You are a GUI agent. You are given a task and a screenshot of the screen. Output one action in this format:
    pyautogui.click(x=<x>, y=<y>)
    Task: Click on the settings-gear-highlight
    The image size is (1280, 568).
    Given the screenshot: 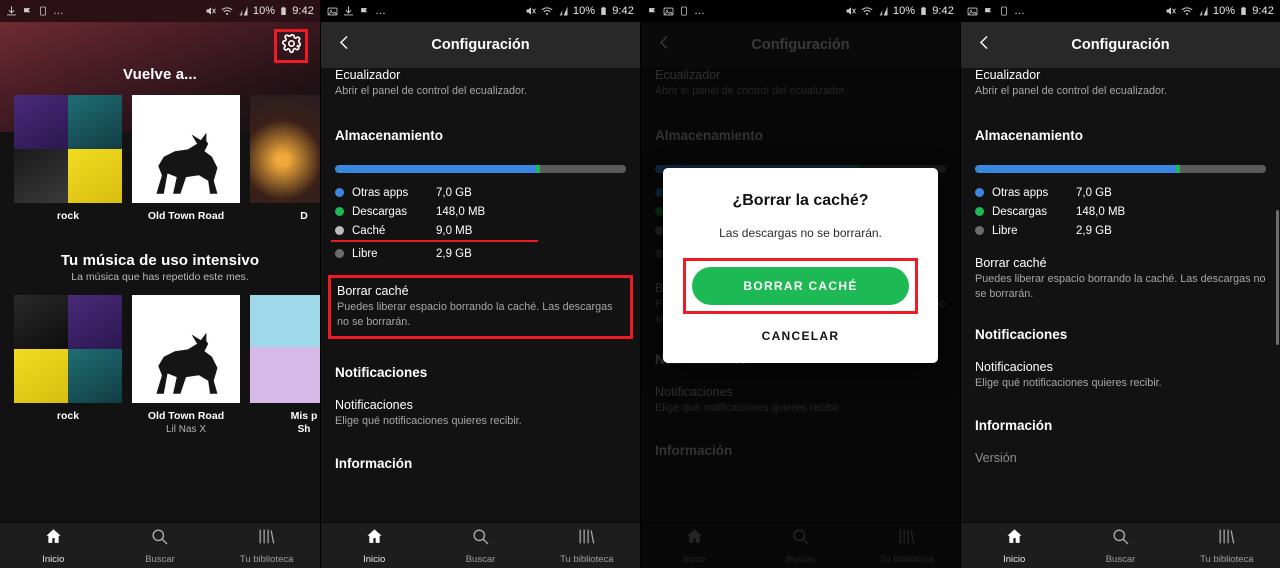 What is the action you would take?
    pyautogui.click(x=291, y=46)
    